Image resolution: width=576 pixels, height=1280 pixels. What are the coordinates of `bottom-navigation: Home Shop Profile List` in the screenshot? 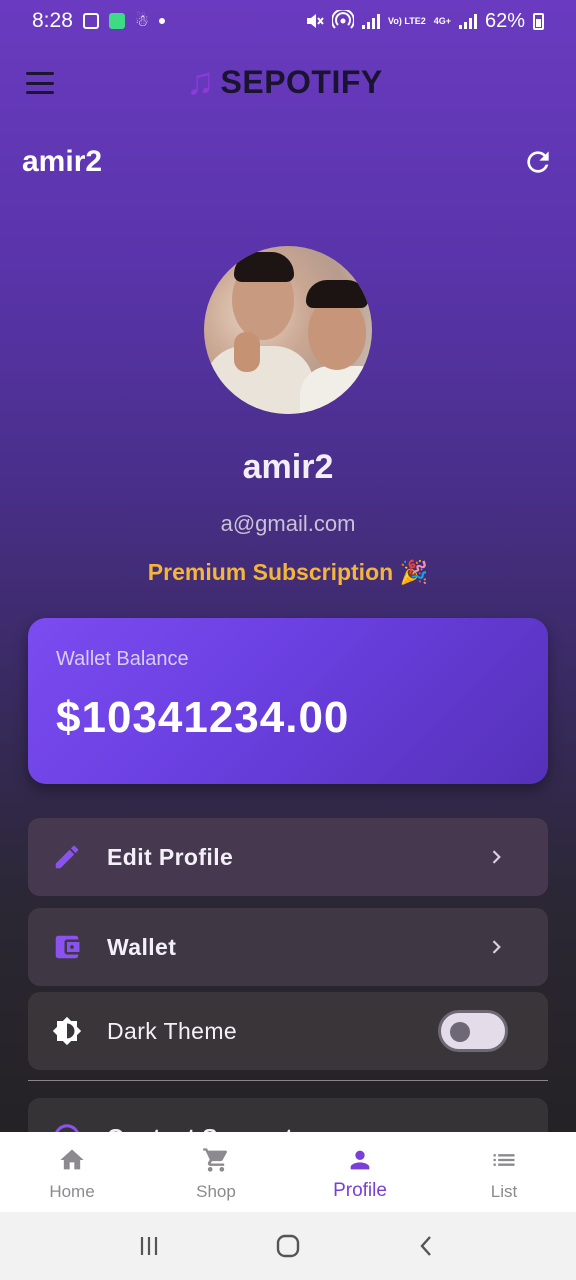 It's located at (288, 1172).